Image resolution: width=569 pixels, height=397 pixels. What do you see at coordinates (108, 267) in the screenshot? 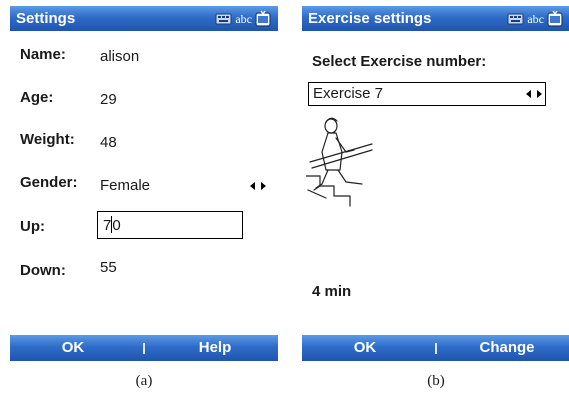
I see `down-value: 55` at bounding box center [108, 267].